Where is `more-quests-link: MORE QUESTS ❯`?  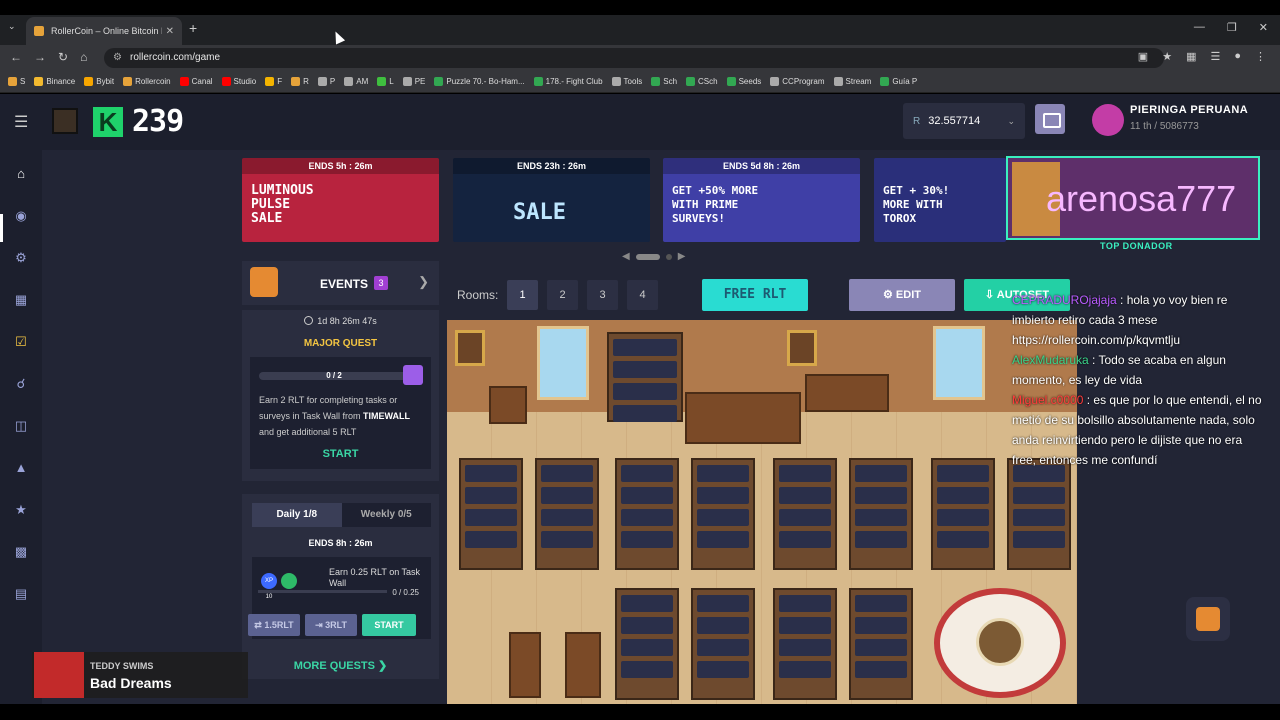 more-quests-link: MORE QUESTS ❯ is located at coordinates (340, 665).